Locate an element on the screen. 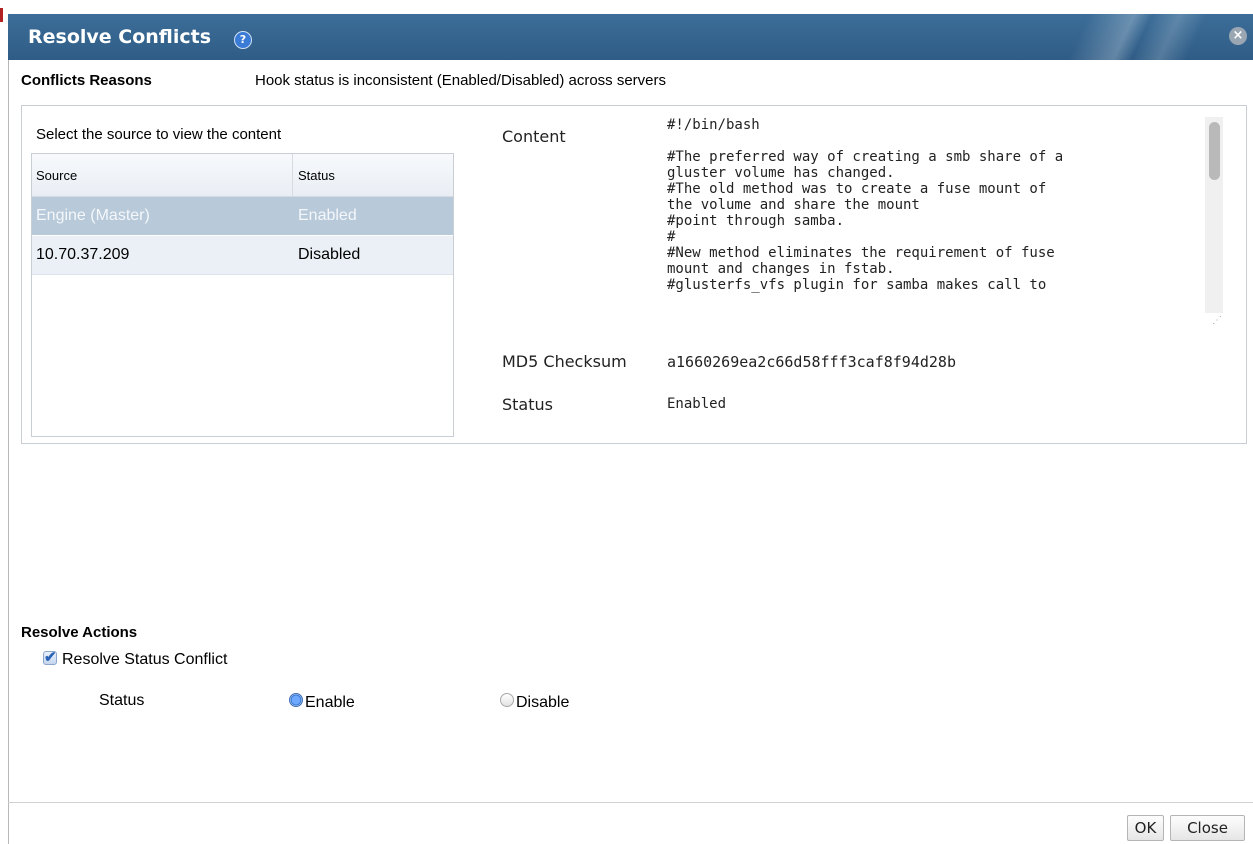 The width and height of the screenshot is (1253, 844). action-status-label: Status is located at coordinates (122, 700).